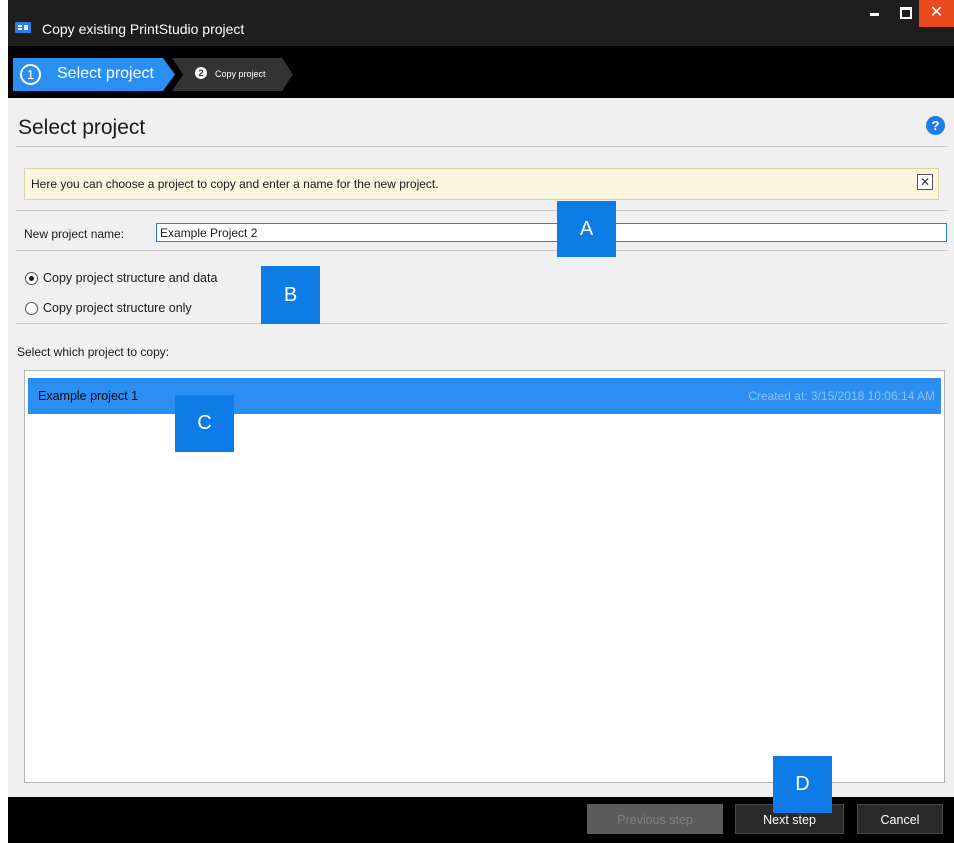 The width and height of the screenshot is (954, 843). Describe the element at coordinates (240, 74) in the screenshot. I see `step-label-copy-project: Copy project` at that location.